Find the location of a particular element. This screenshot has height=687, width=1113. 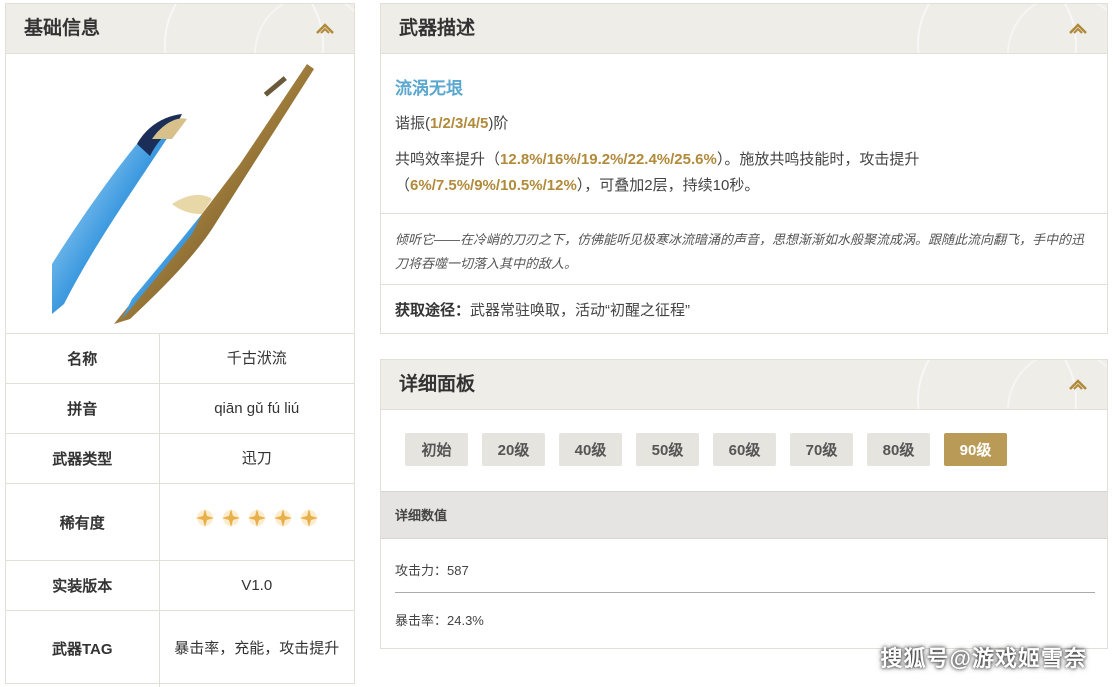

info-row-pinyin: 拼音 qiān gǔ fú liú is located at coordinates (180, 408).